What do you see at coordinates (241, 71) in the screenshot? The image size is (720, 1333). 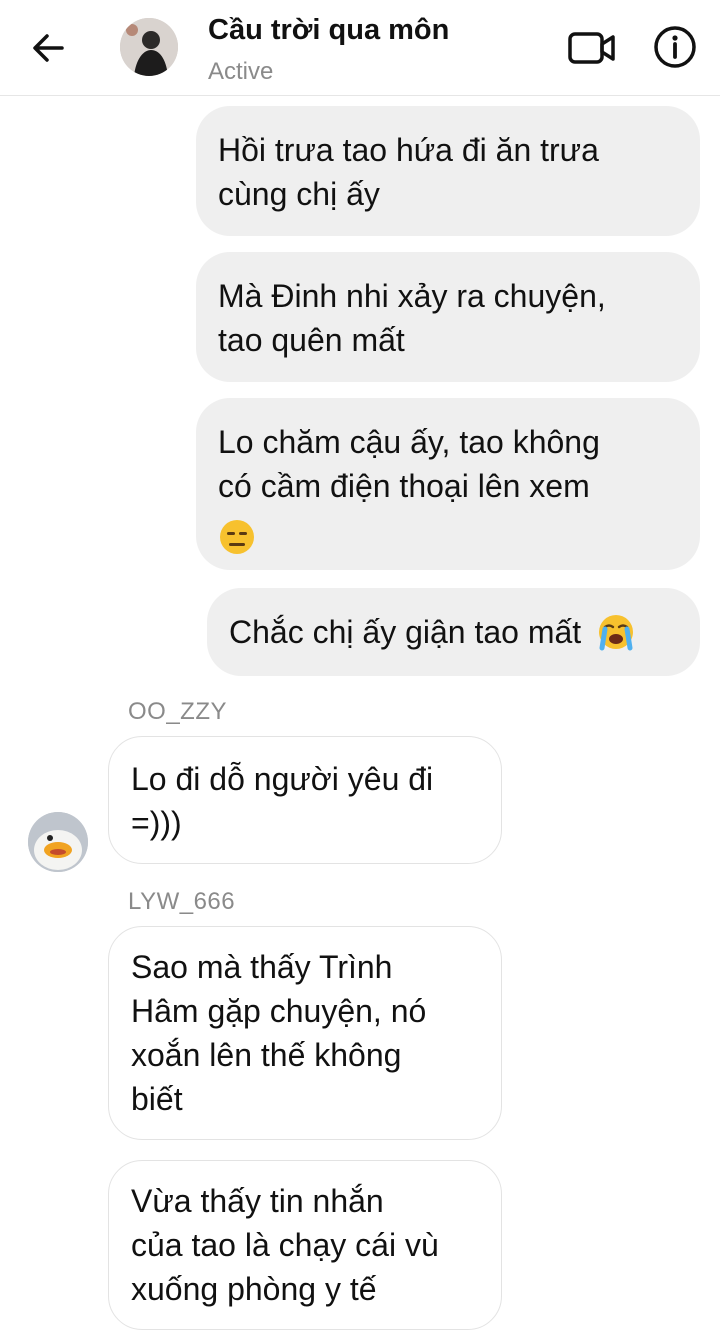 I see `active-status: Active` at bounding box center [241, 71].